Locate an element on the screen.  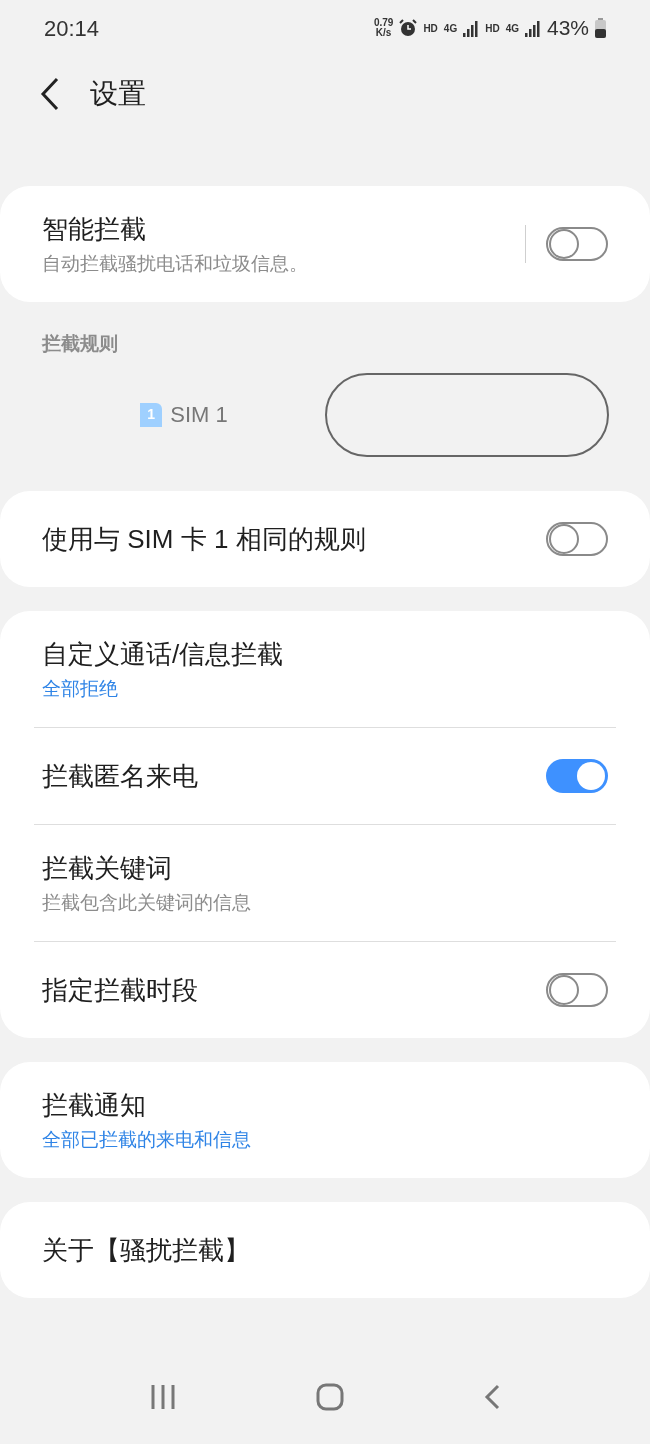
setting-title: 拦截匿名来电 is located at coordinates (120, 776).